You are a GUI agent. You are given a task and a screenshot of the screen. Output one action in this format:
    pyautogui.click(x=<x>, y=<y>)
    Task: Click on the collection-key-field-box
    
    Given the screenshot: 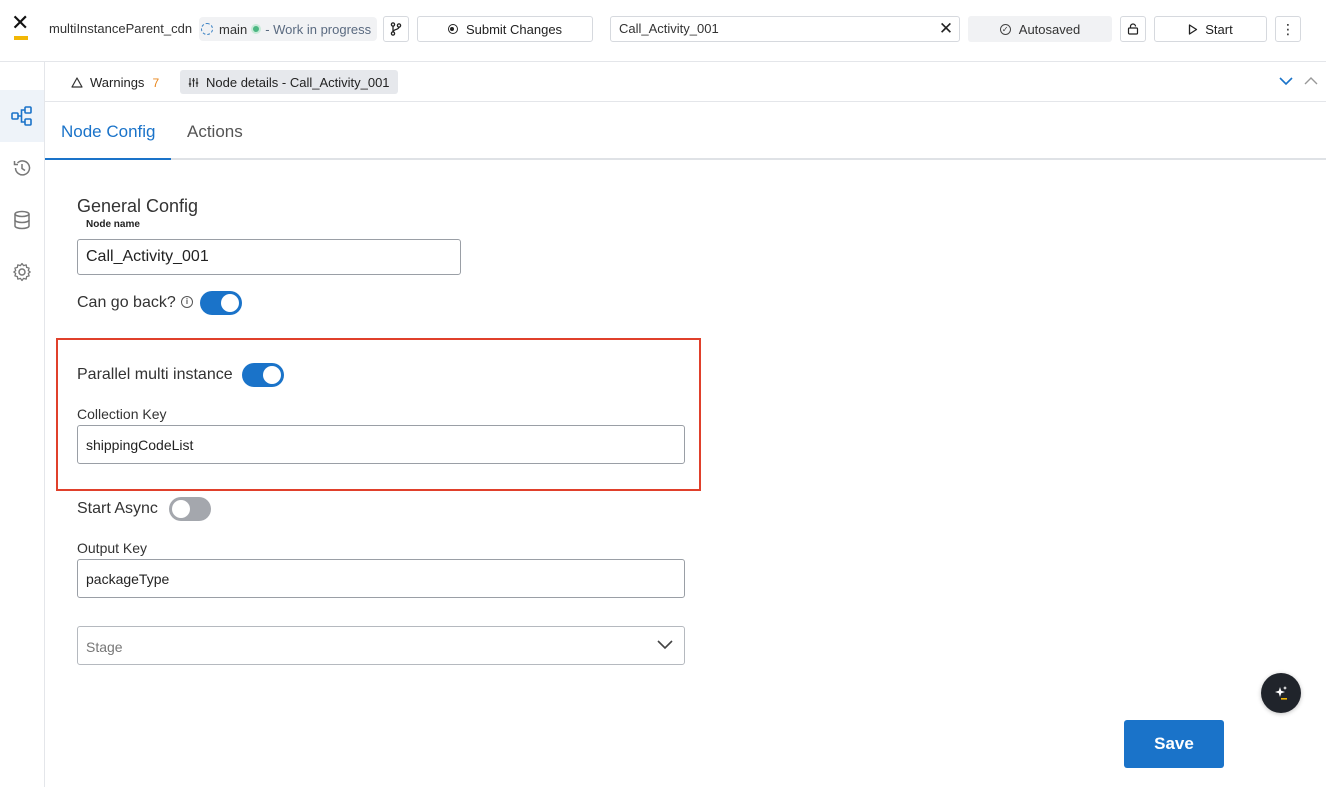 What is the action you would take?
    pyautogui.click(x=381, y=444)
    